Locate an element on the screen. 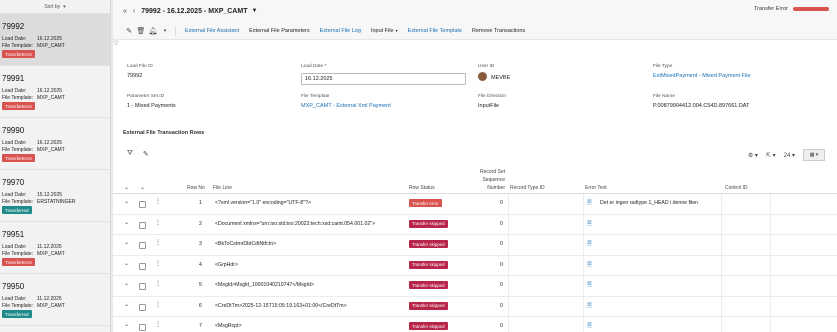 The image size is (837, 332). external-file-log-button: External File Log is located at coordinates (340, 31).